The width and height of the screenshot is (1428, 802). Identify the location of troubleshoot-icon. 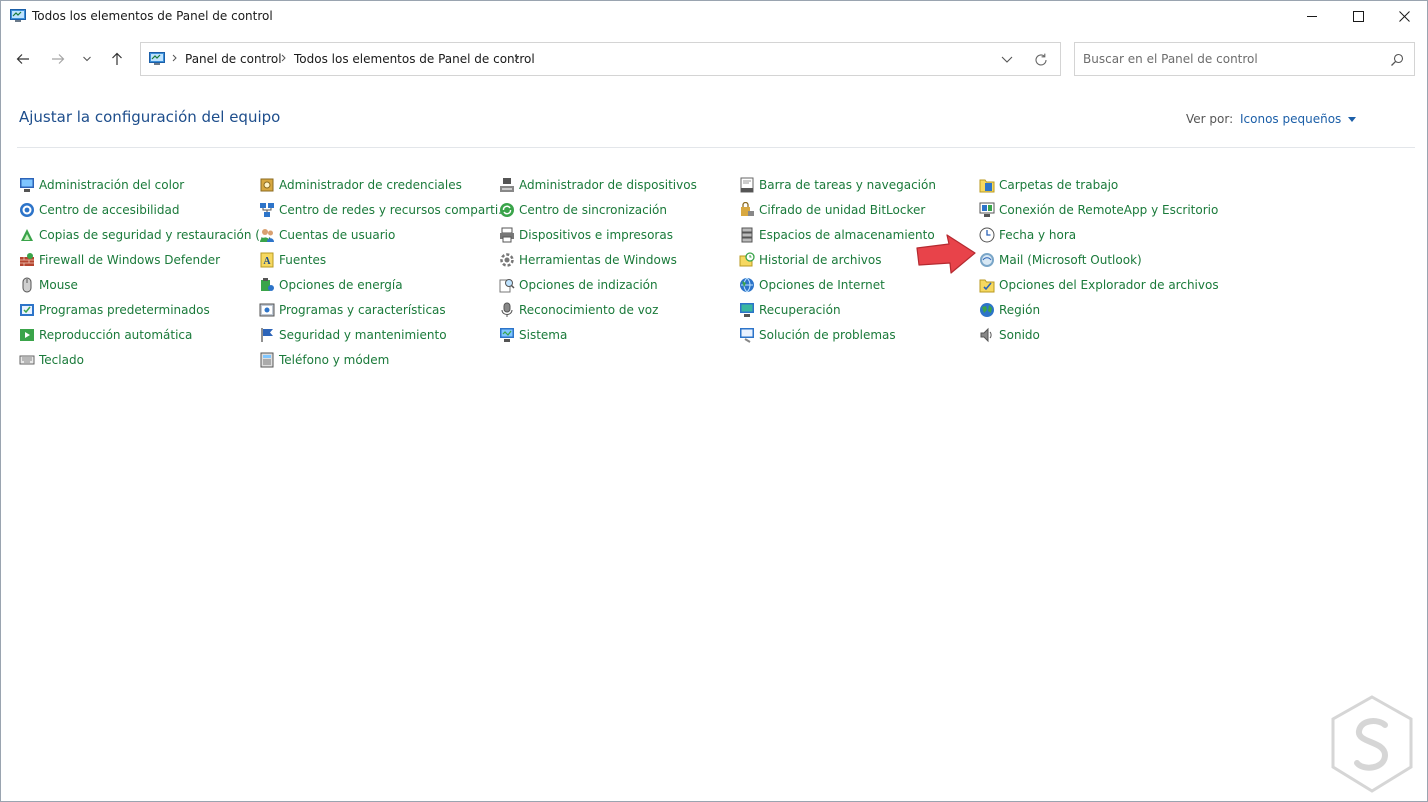
(747, 335).